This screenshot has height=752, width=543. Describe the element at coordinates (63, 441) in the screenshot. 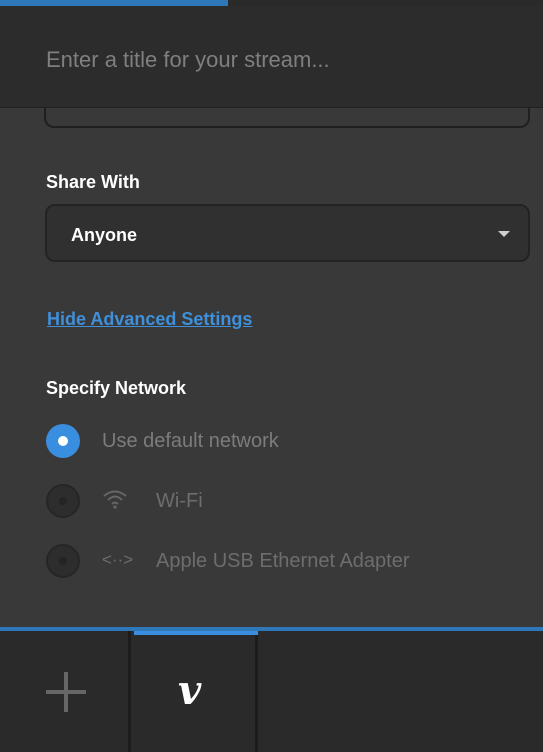

I see `radio-button-selected` at that location.